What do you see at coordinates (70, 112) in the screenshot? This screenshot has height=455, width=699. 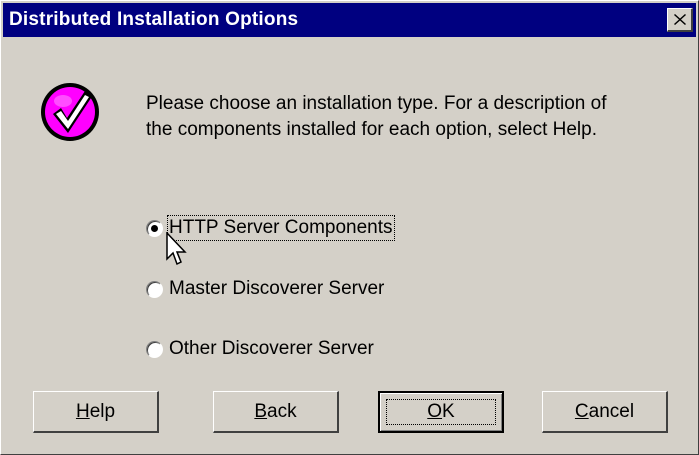 I see `checkmark-icon` at bounding box center [70, 112].